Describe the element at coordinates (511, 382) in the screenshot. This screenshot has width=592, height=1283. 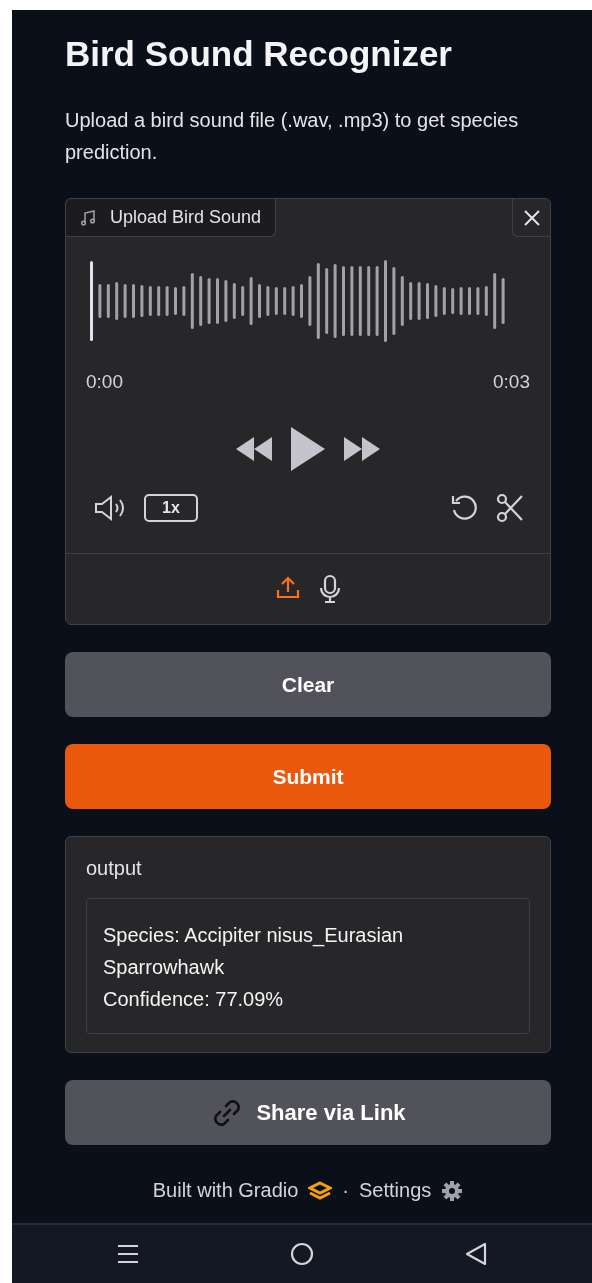
I see `duration: 0:03` at that location.